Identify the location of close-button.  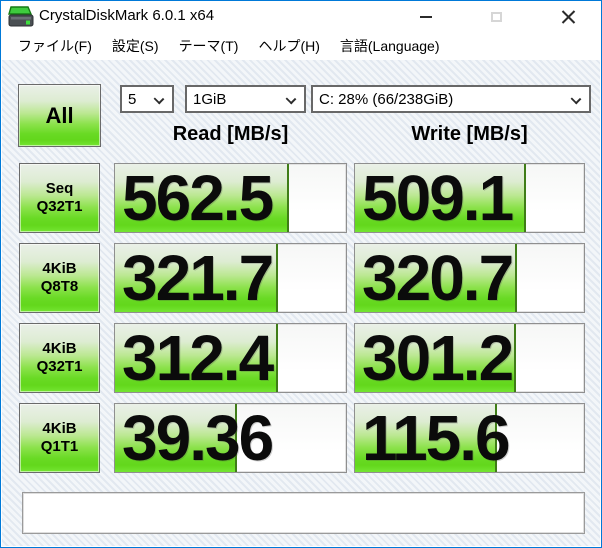
(568, 17).